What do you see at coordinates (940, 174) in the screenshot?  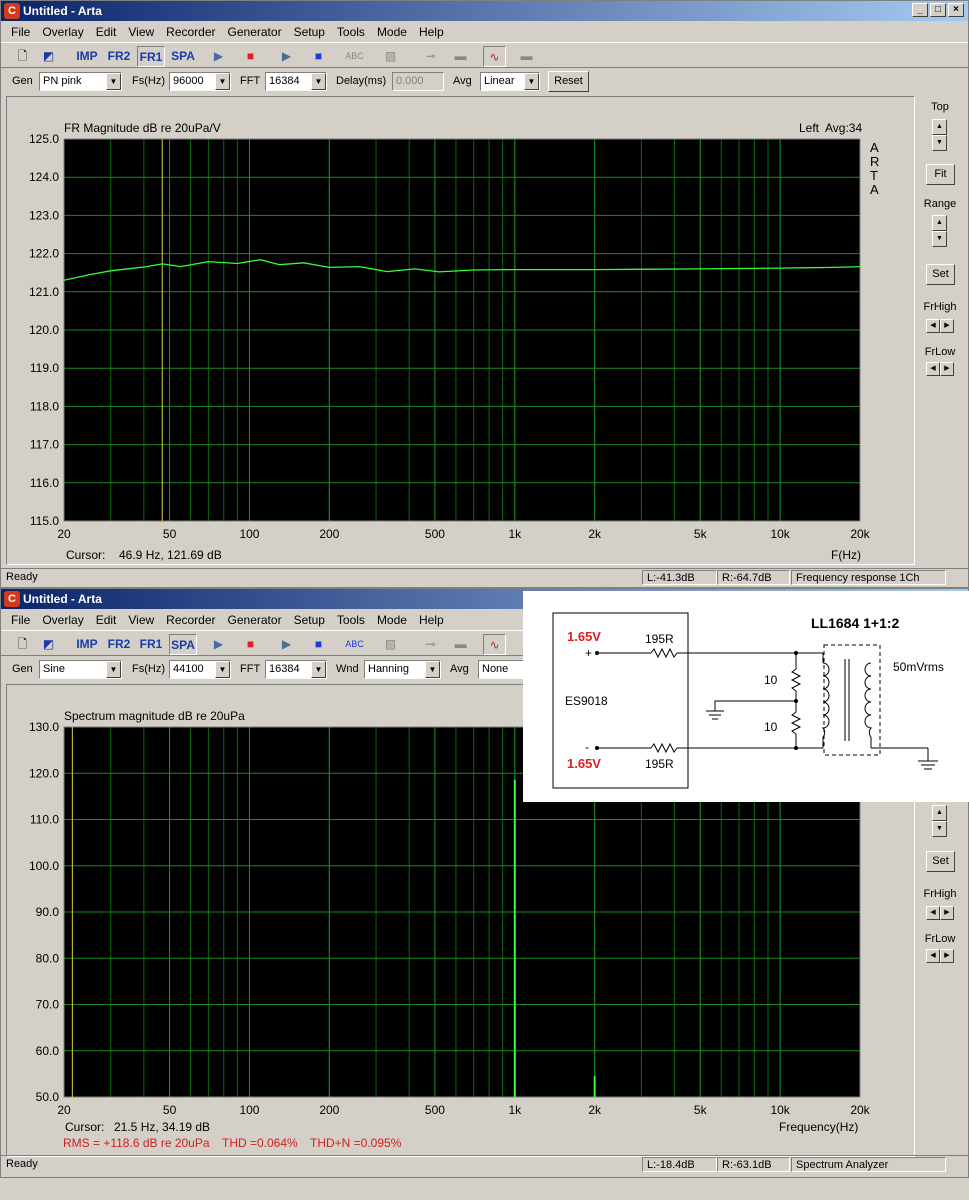 I see `fit-button: Fit` at bounding box center [940, 174].